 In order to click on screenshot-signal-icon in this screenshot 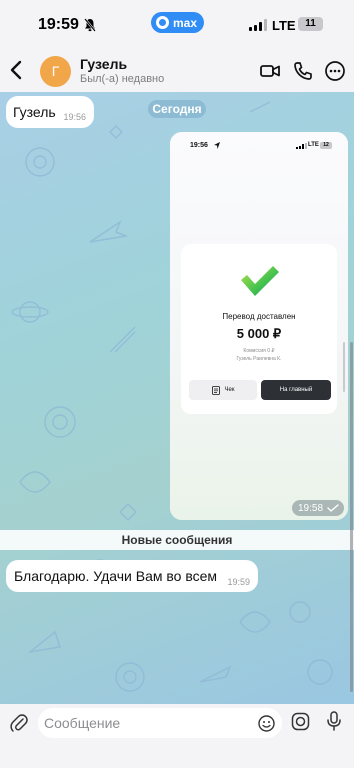, I will do `click(301, 146)`.